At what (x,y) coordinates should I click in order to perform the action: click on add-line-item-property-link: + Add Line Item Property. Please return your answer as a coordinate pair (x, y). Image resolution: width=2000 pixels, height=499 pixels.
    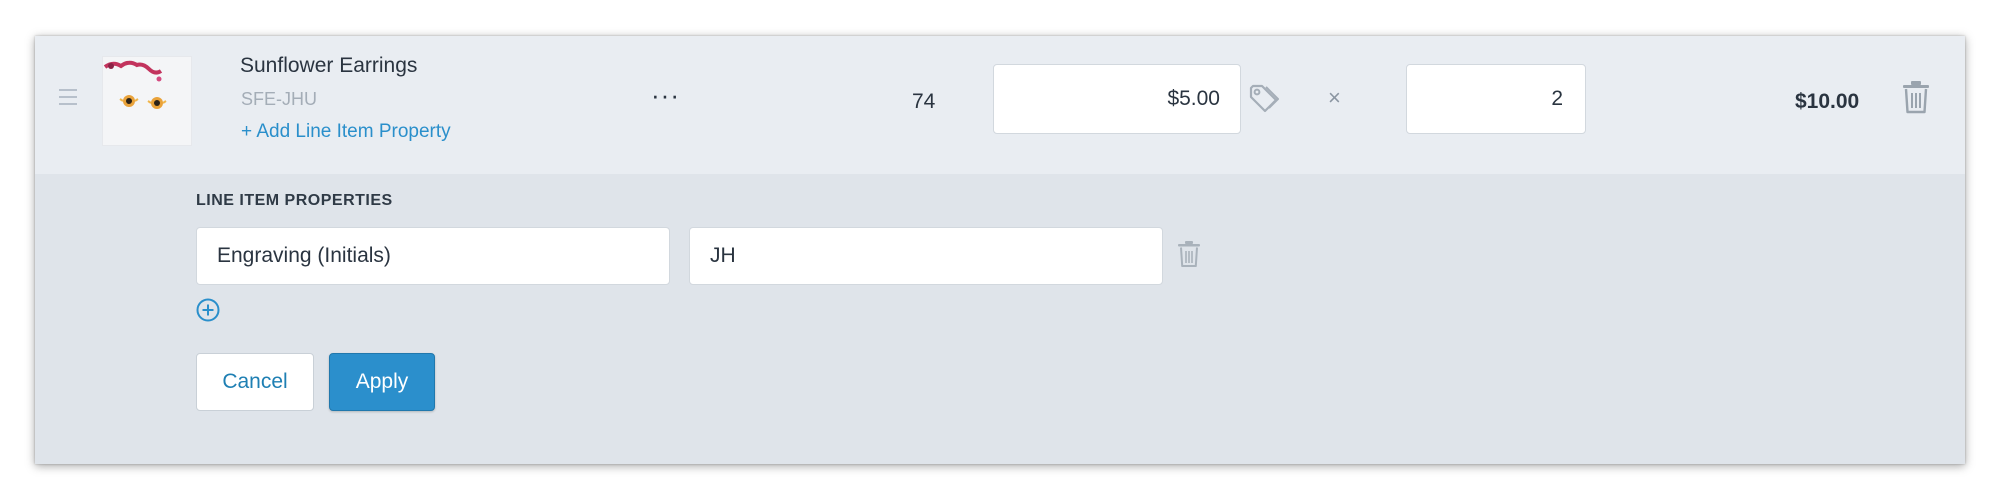
    Looking at the image, I should click on (346, 132).